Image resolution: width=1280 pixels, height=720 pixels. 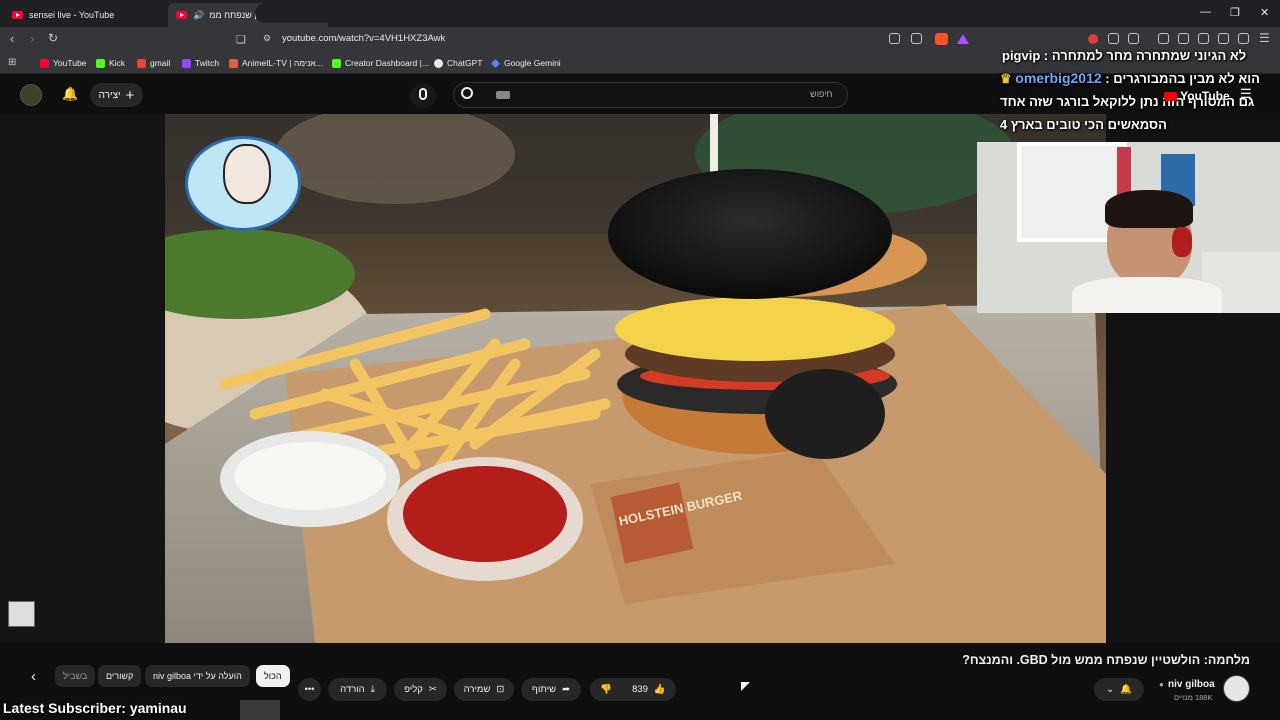 What do you see at coordinates (438, 63) in the screenshot?
I see `chatgpt-icon` at bounding box center [438, 63].